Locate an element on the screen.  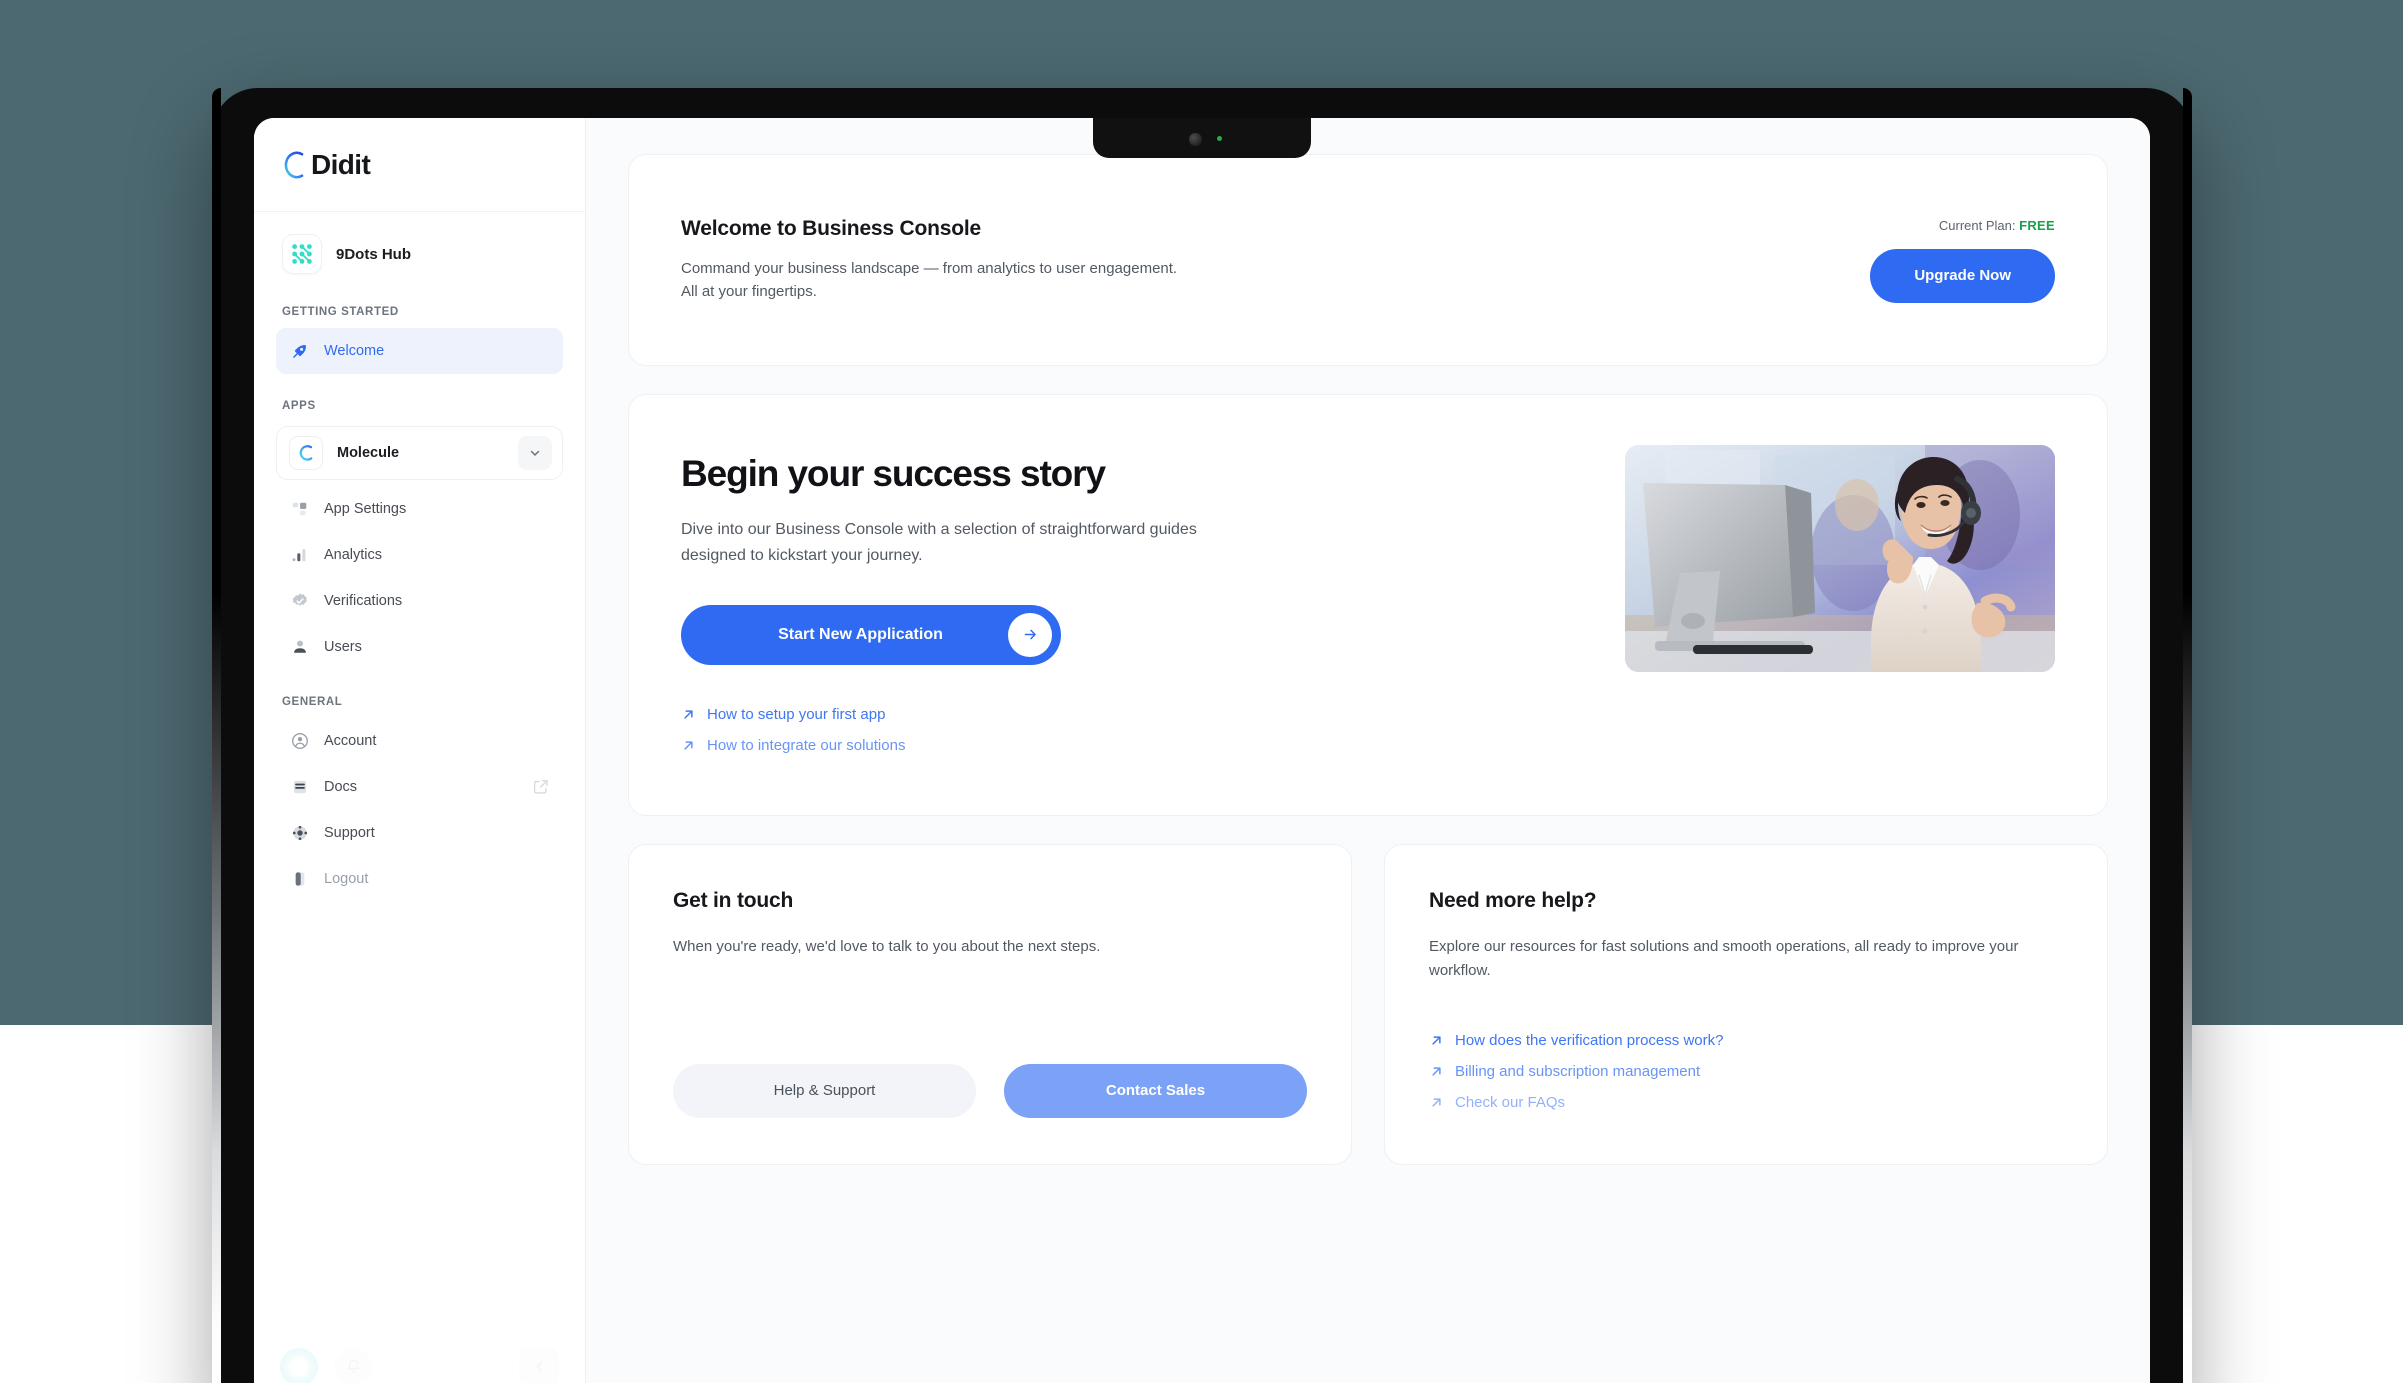
story-link-integrate-solutions: How to integrate our solutions is located at coordinates (1129, 745).